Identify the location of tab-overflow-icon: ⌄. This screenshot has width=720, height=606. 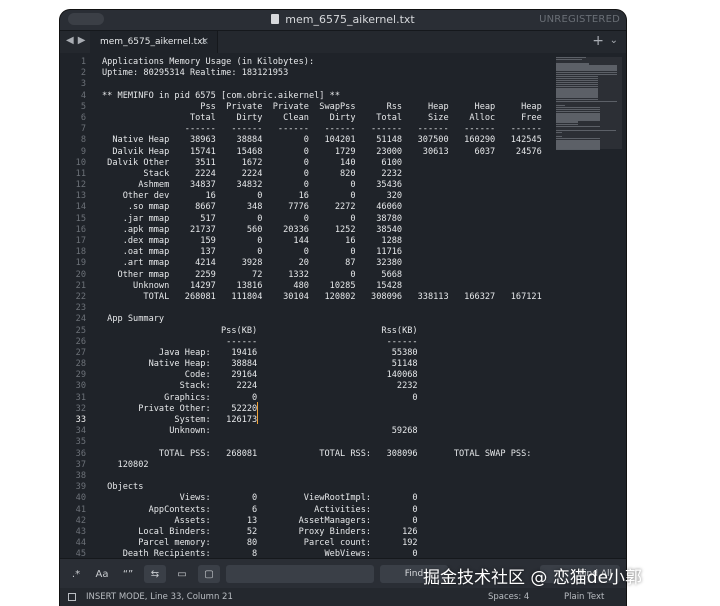
(614, 40).